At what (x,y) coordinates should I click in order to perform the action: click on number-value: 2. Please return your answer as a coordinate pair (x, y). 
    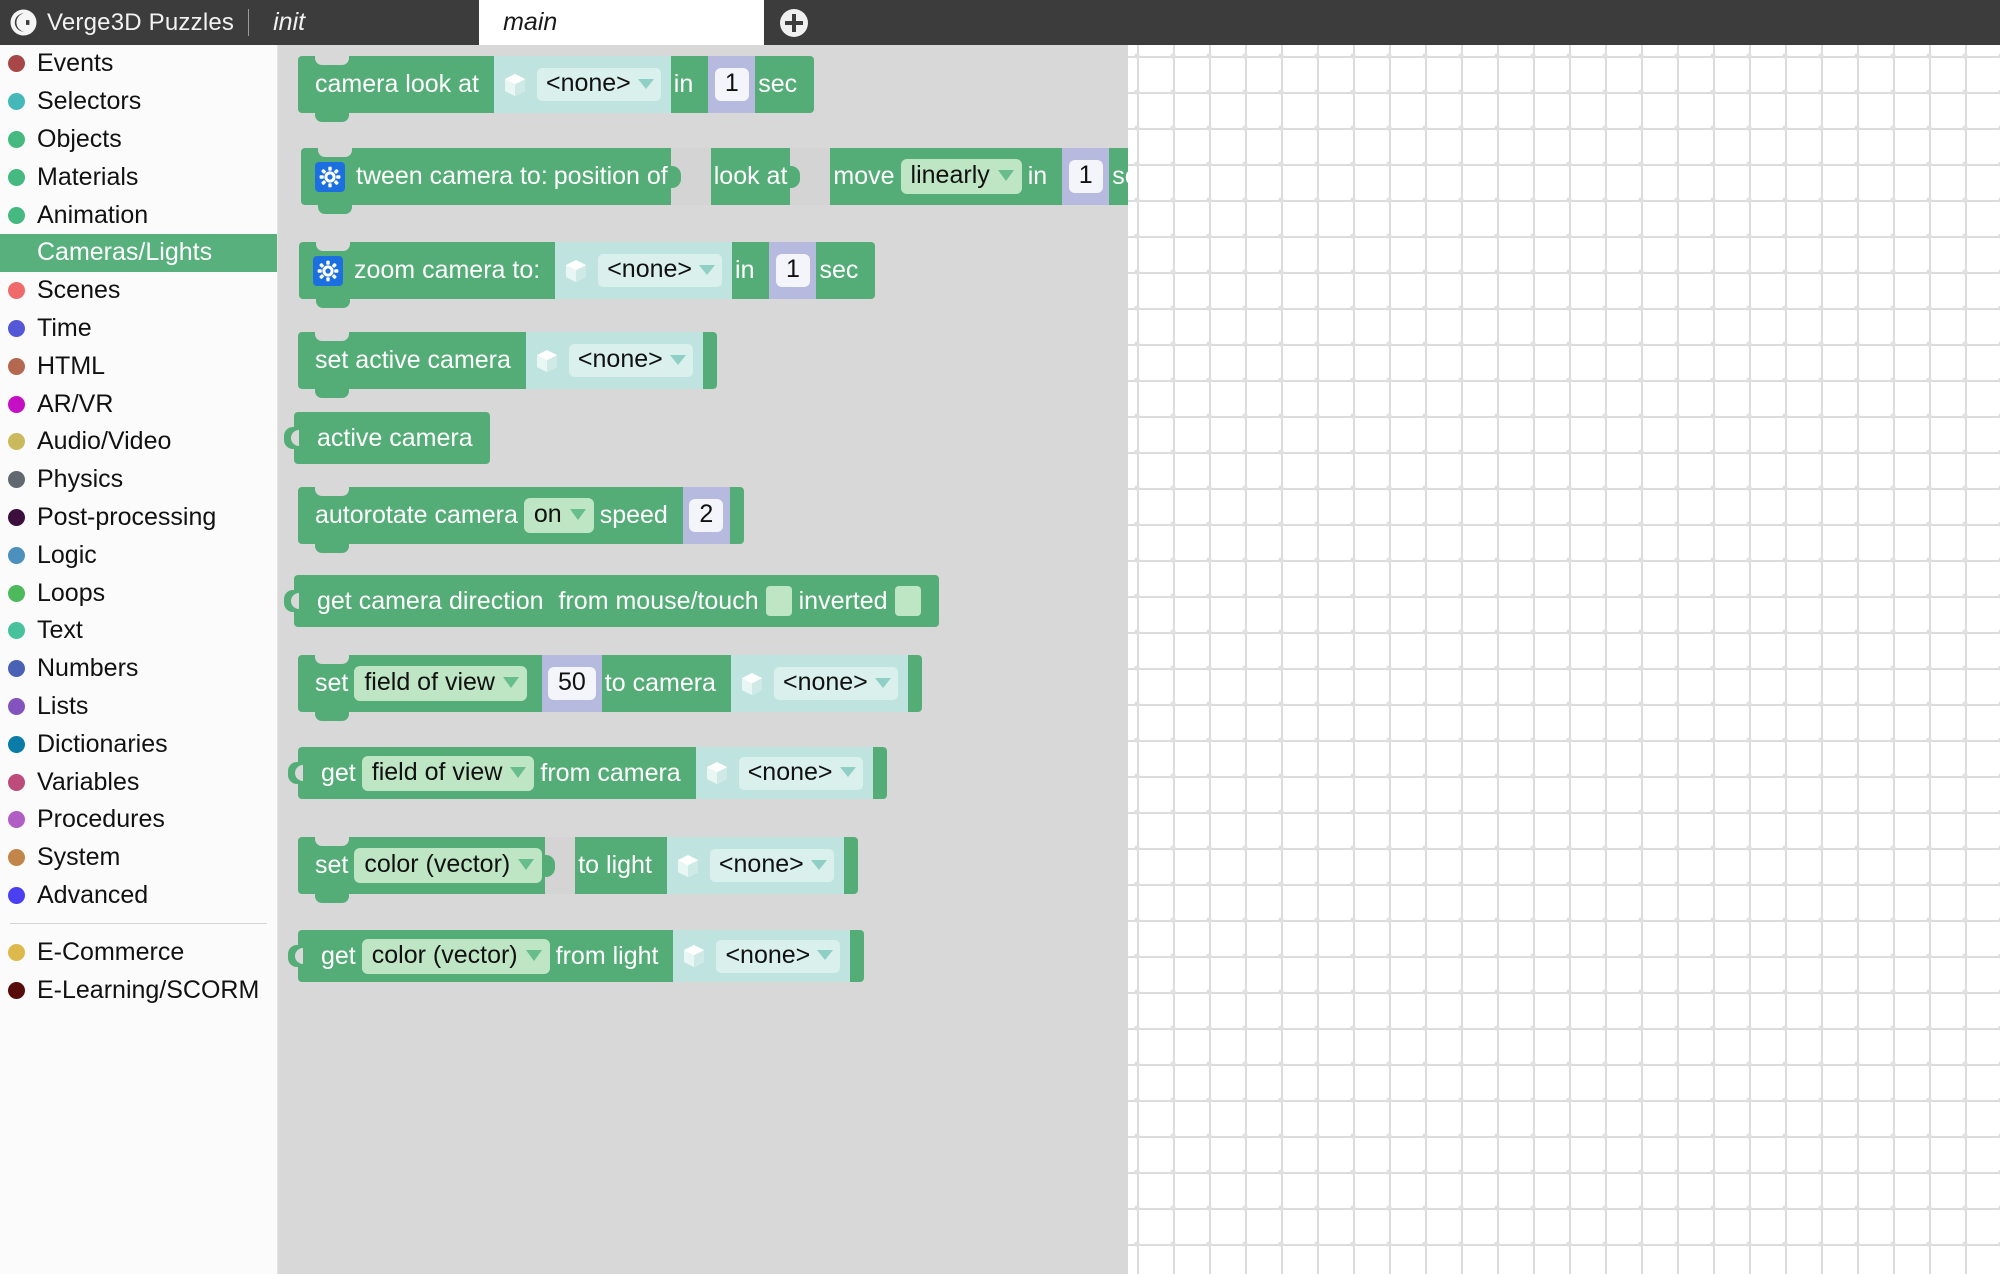
    Looking at the image, I should click on (706, 515).